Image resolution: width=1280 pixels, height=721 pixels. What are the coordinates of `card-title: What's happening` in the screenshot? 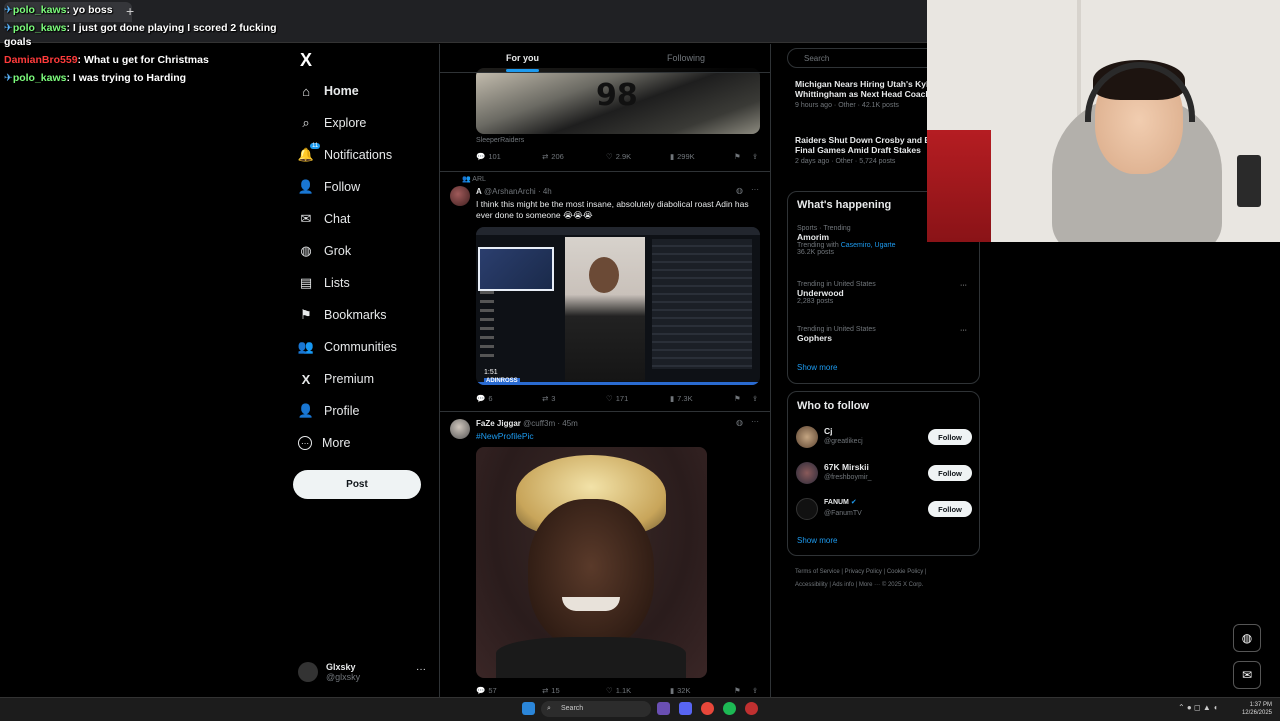 It's located at (844, 205).